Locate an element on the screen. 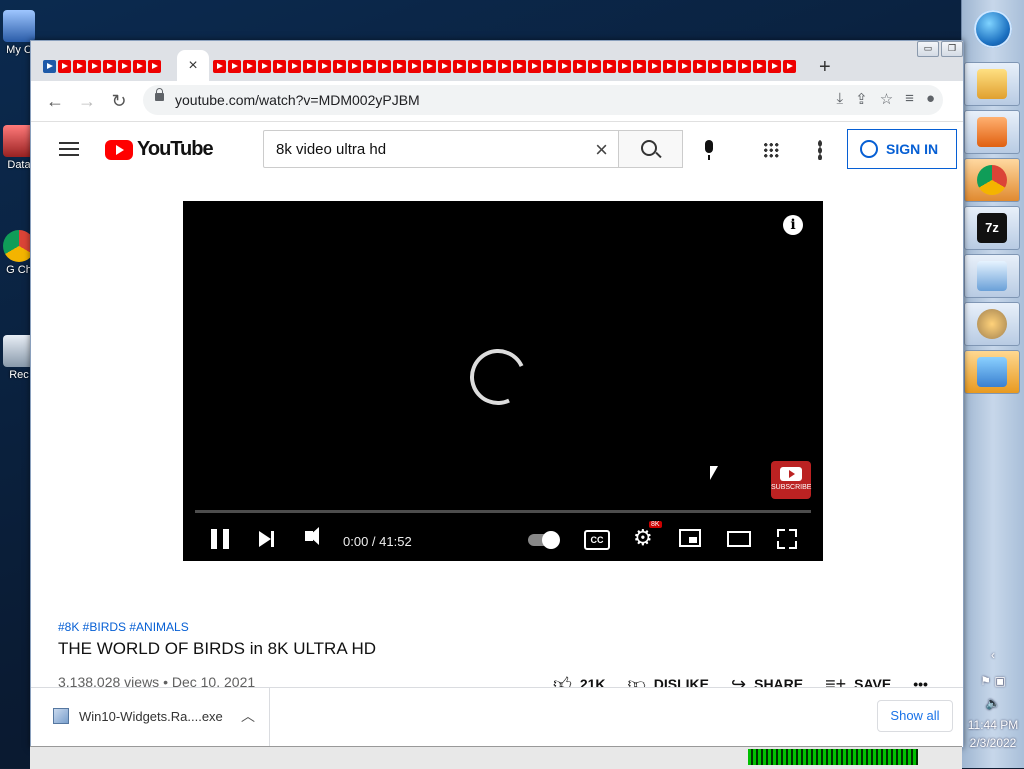  taskbar-installer is located at coordinates (992, 372).